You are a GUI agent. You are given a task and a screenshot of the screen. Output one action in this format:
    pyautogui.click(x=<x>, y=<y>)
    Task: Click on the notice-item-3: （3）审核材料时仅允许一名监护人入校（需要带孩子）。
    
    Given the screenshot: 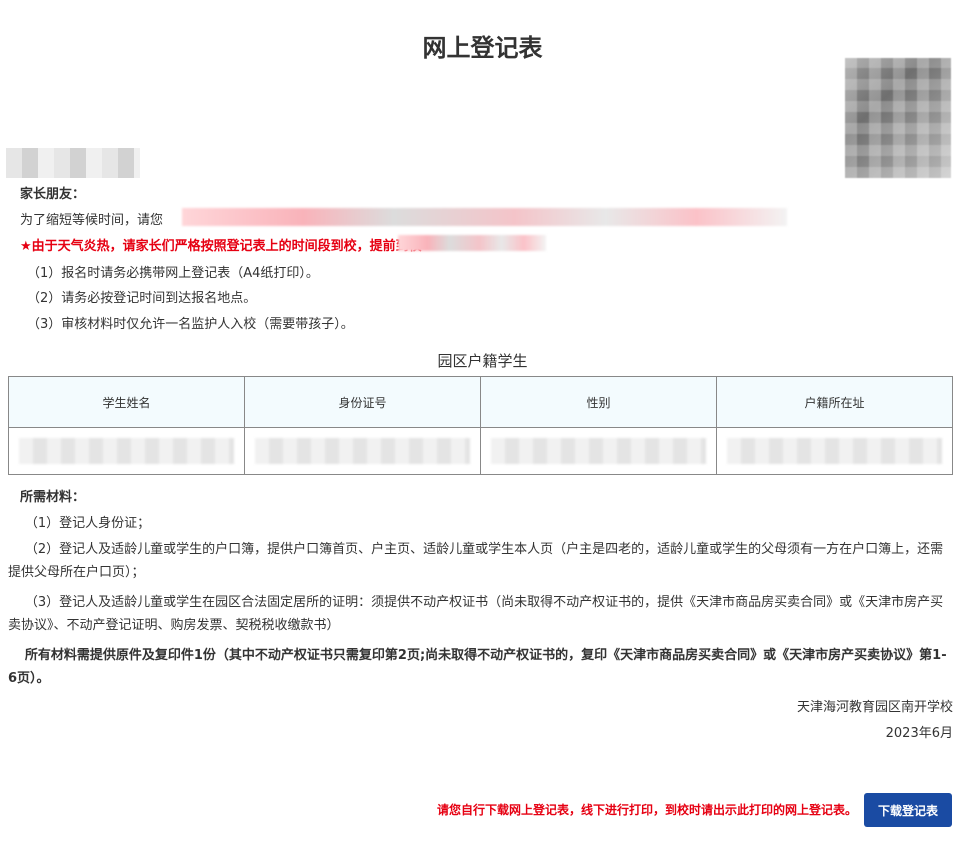 What is the action you would take?
    pyautogui.click(x=190, y=324)
    